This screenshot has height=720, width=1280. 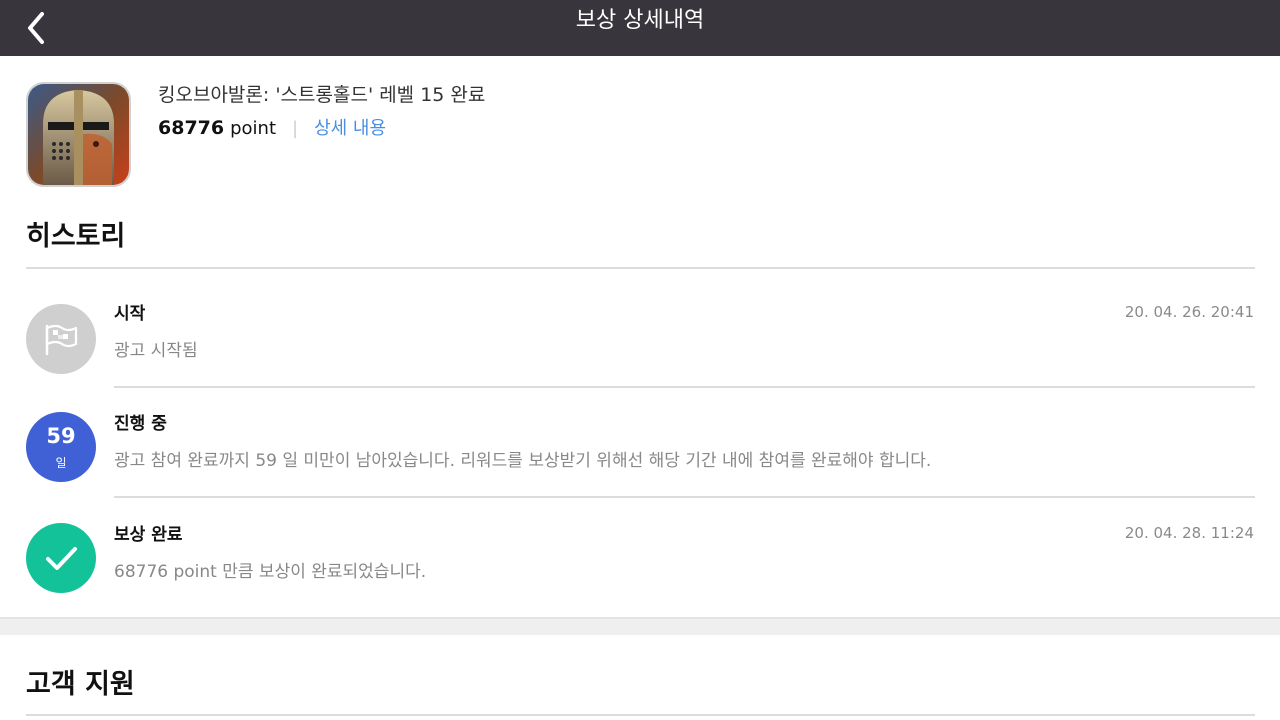 What do you see at coordinates (640, 626) in the screenshot?
I see `section-separator` at bounding box center [640, 626].